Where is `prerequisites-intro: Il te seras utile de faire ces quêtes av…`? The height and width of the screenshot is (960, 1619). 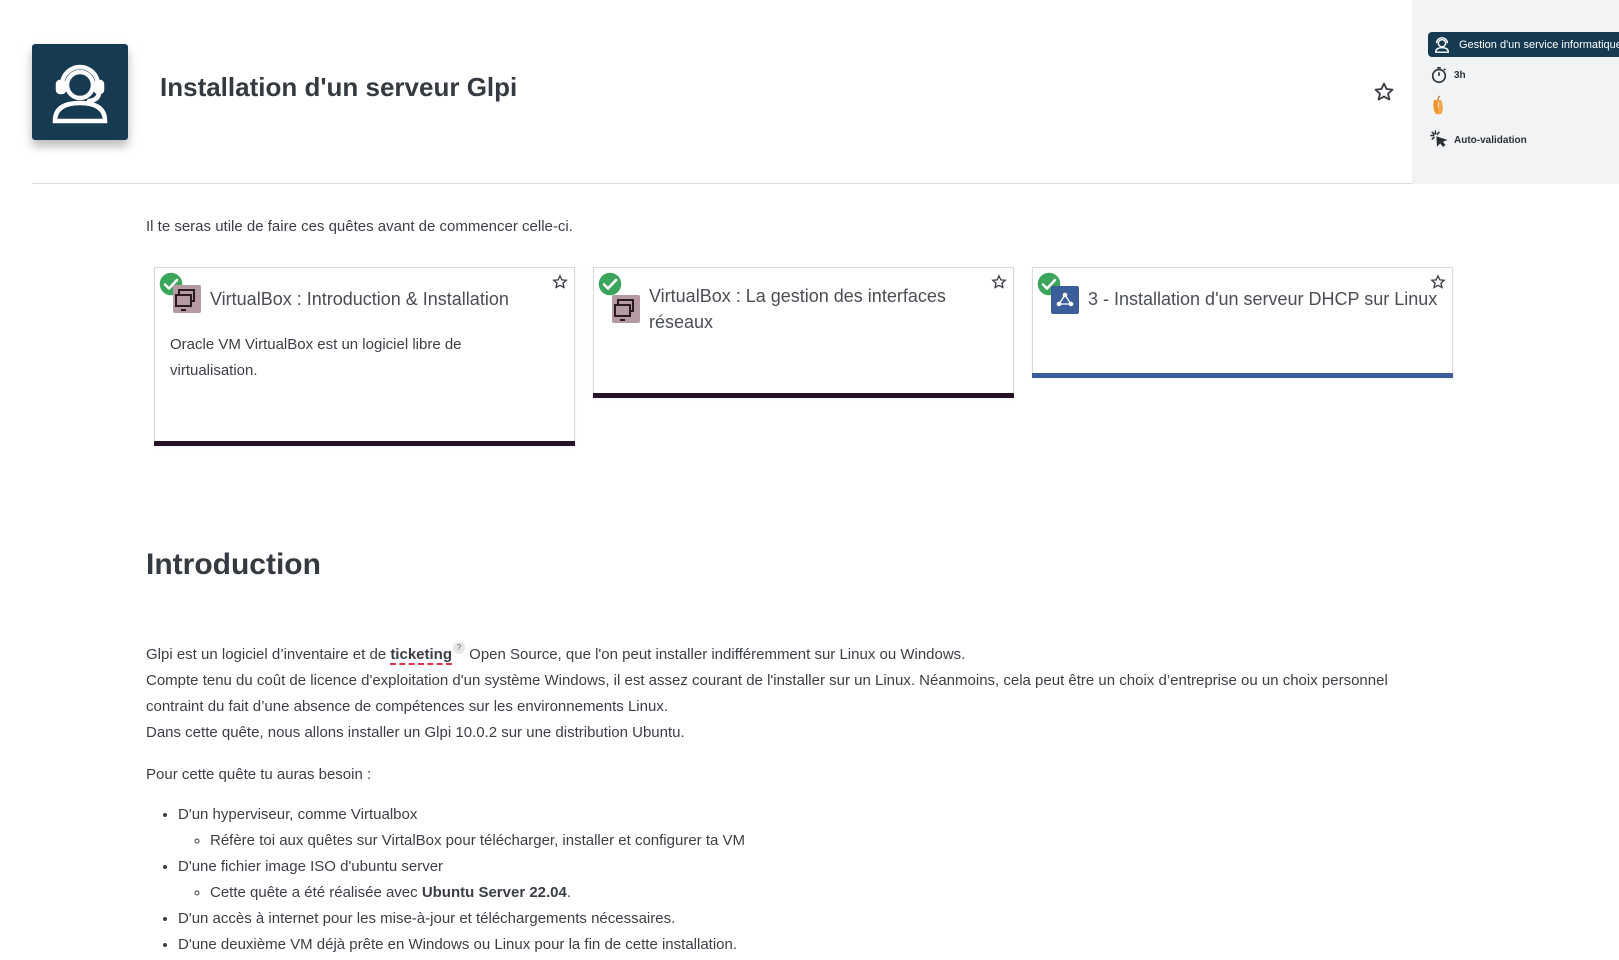 prerequisites-intro: Il te seras utile de faire ces quêtes av… is located at coordinates (359, 226).